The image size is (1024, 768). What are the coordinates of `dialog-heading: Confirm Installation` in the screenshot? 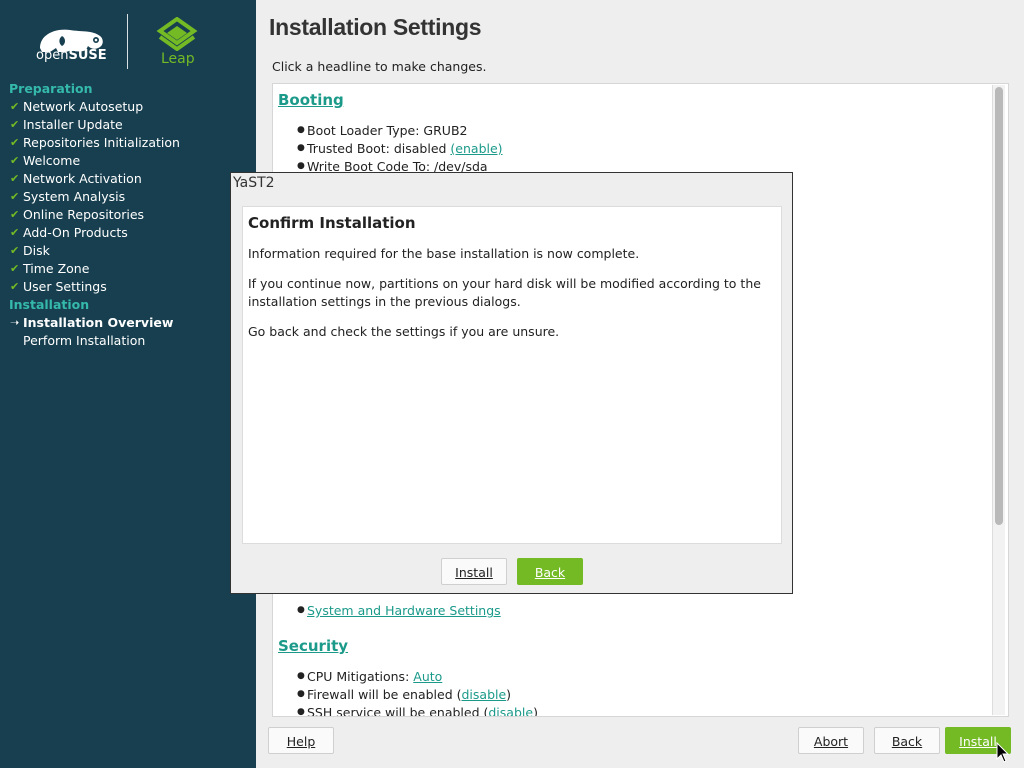 It's located at (332, 223).